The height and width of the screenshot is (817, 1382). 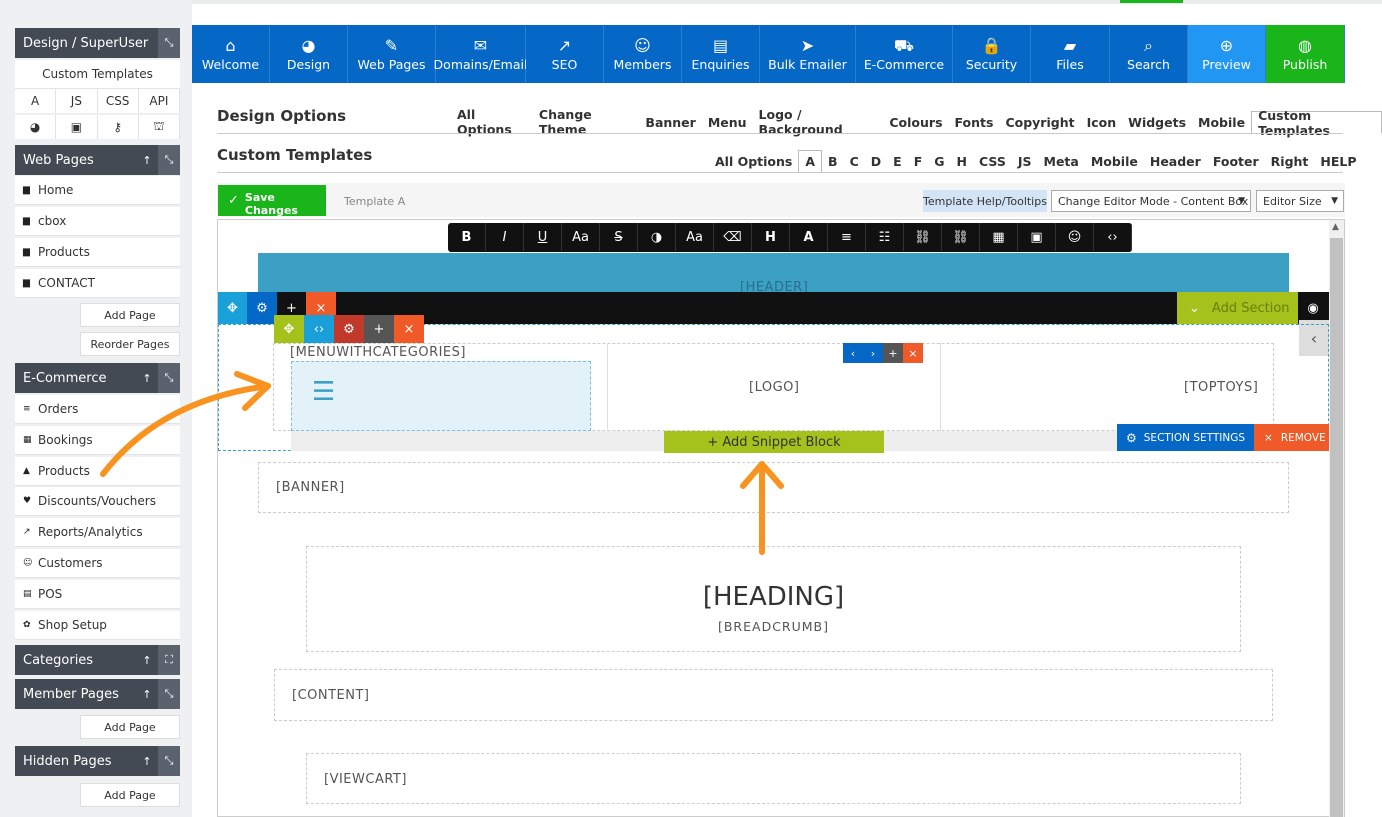 I want to click on annotation-arrows, so click(x=442, y=463).